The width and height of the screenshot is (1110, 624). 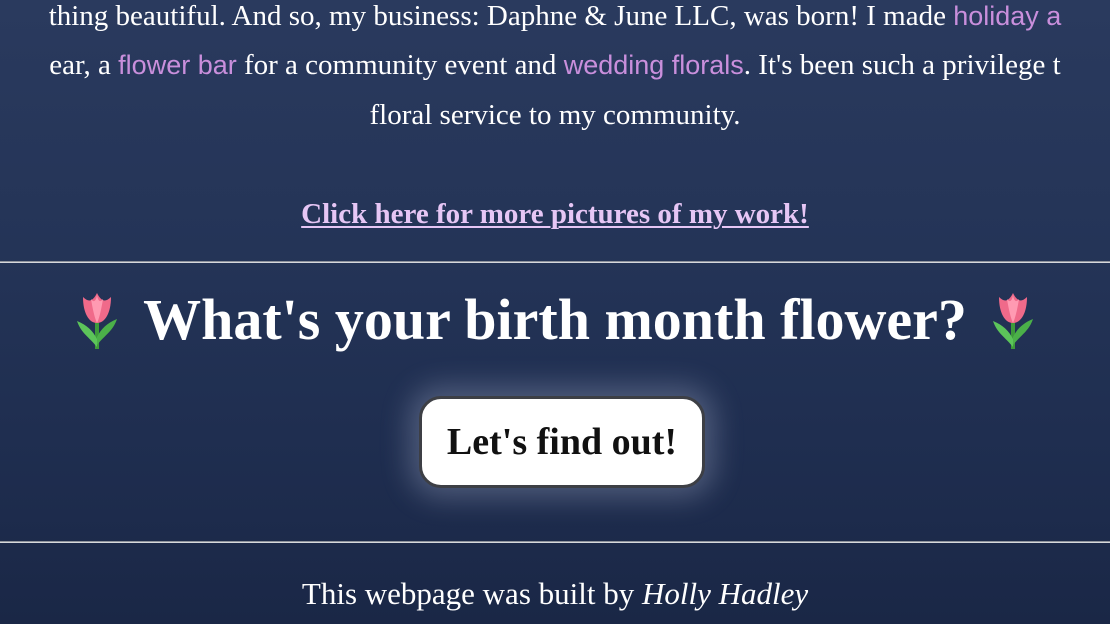 What do you see at coordinates (471, 593) in the screenshot?
I see `footer-prefix: This webpage was built by` at bounding box center [471, 593].